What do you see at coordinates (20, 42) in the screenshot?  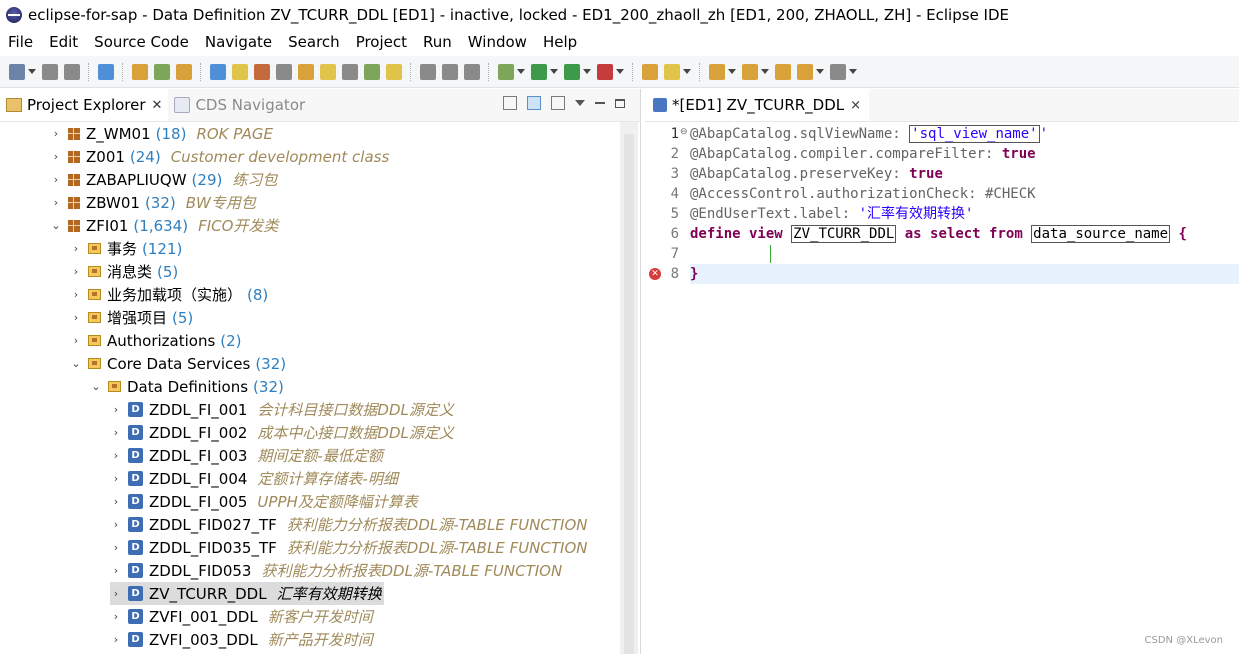 I see `menu-file: File` at bounding box center [20, 42].